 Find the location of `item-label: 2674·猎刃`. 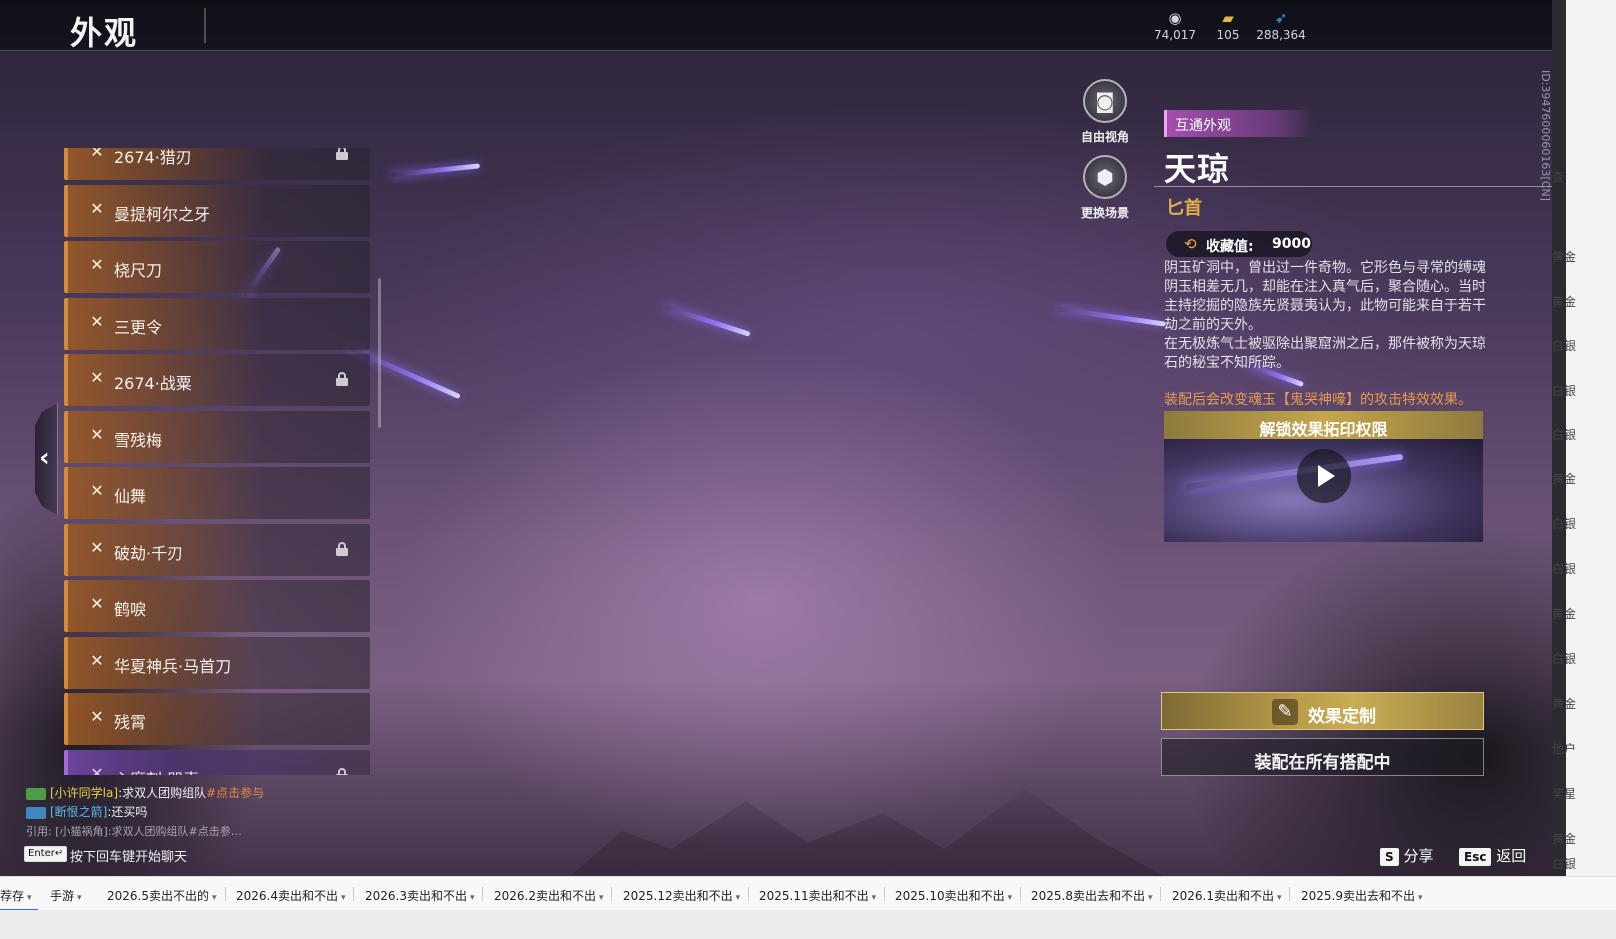

item-label: 2674·猎刃 is located at coordinates (153, 157).